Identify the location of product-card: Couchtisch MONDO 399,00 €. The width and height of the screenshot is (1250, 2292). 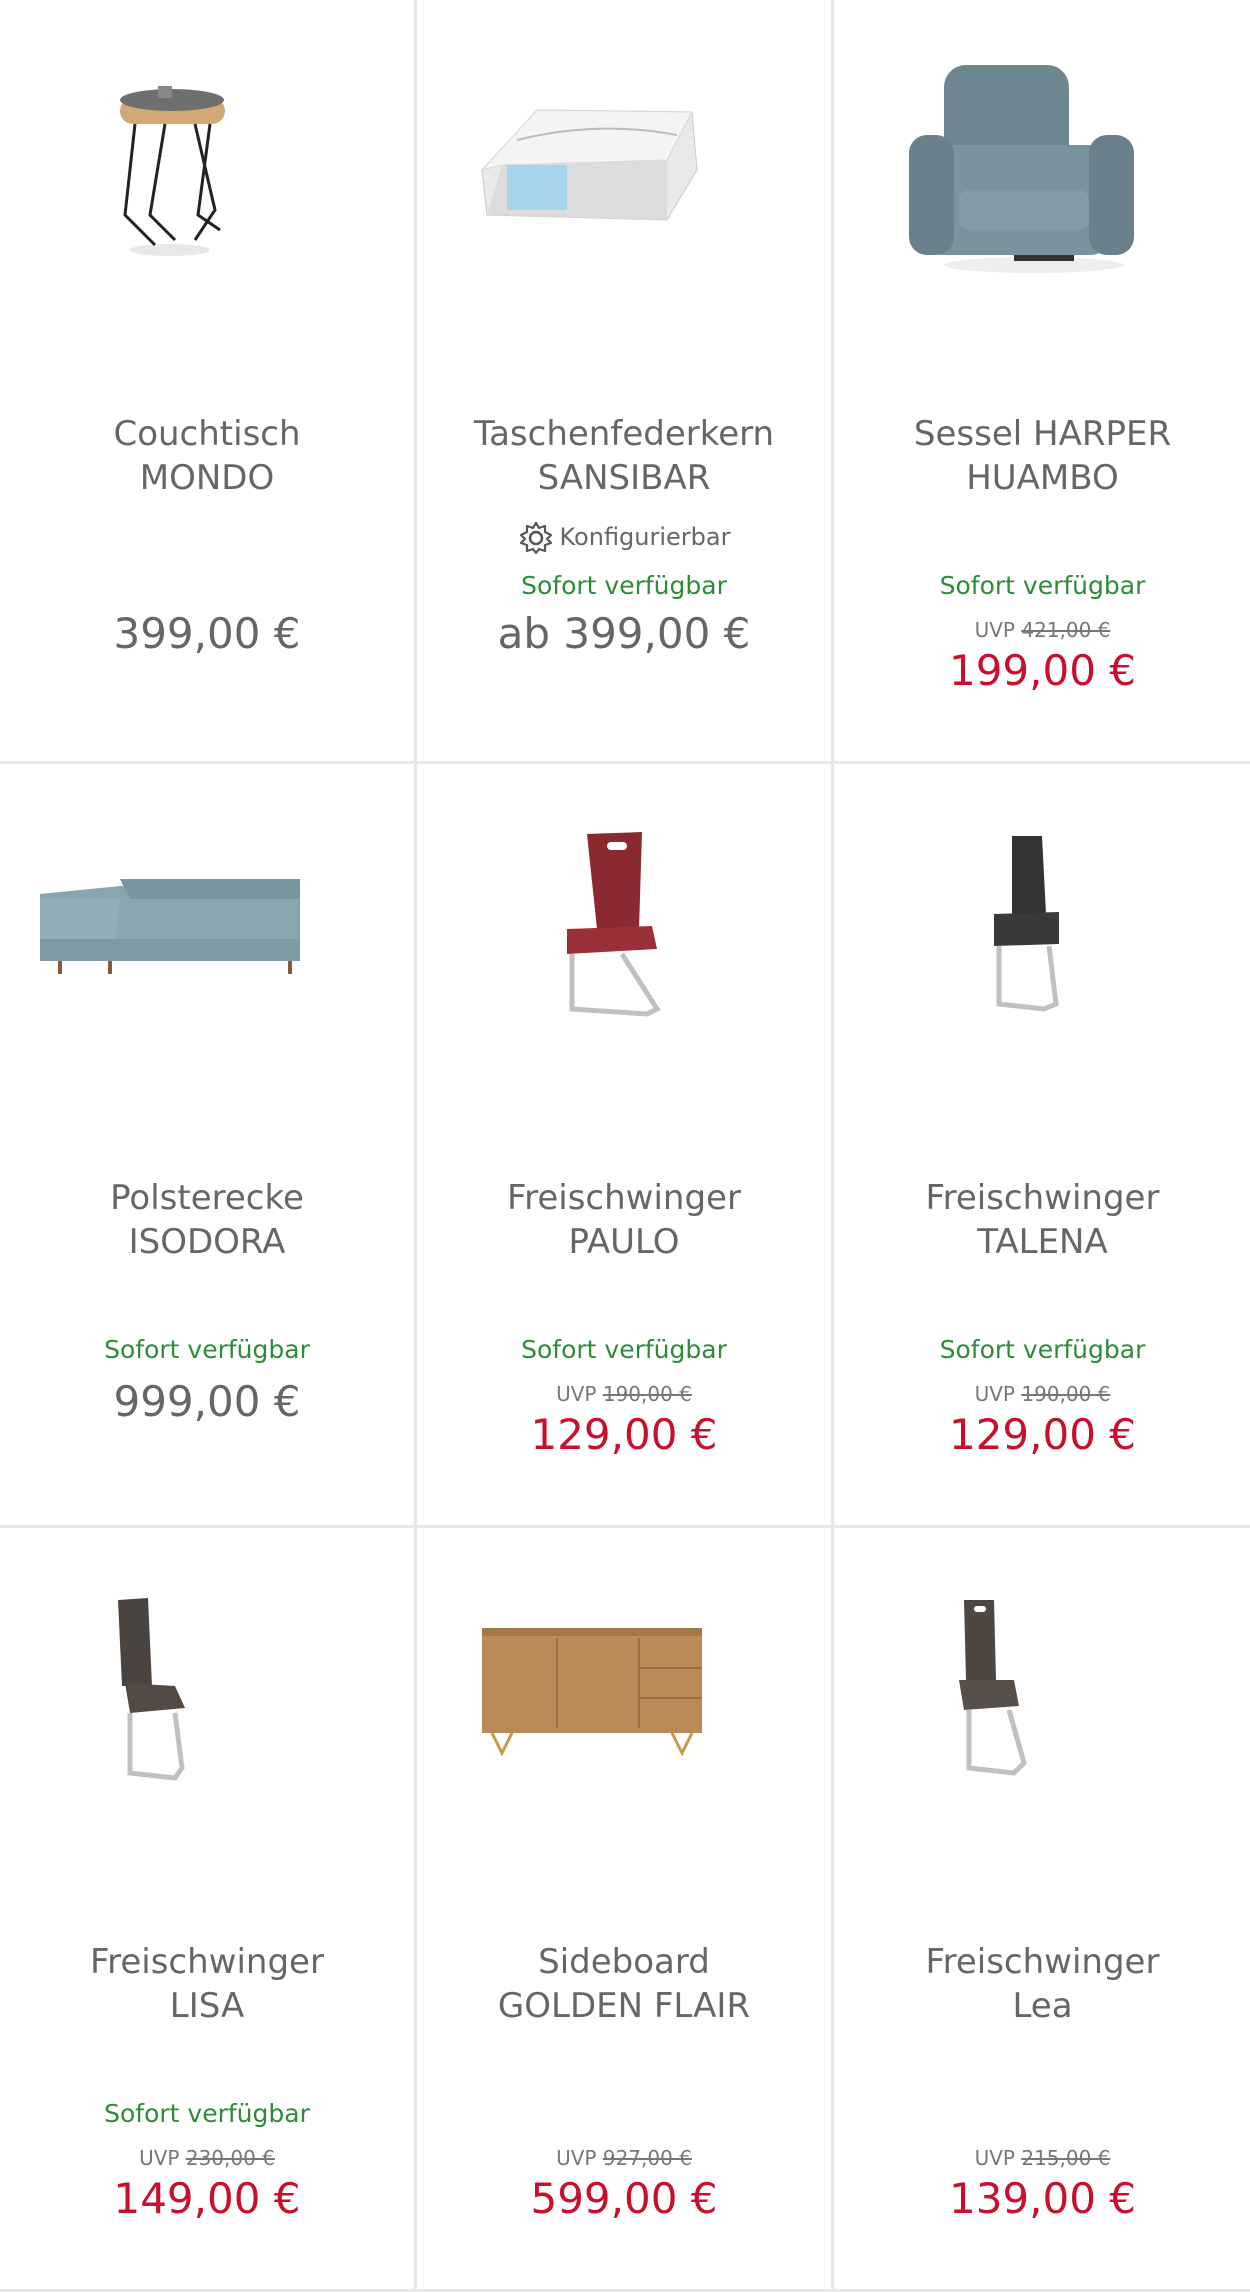
(208, 382).